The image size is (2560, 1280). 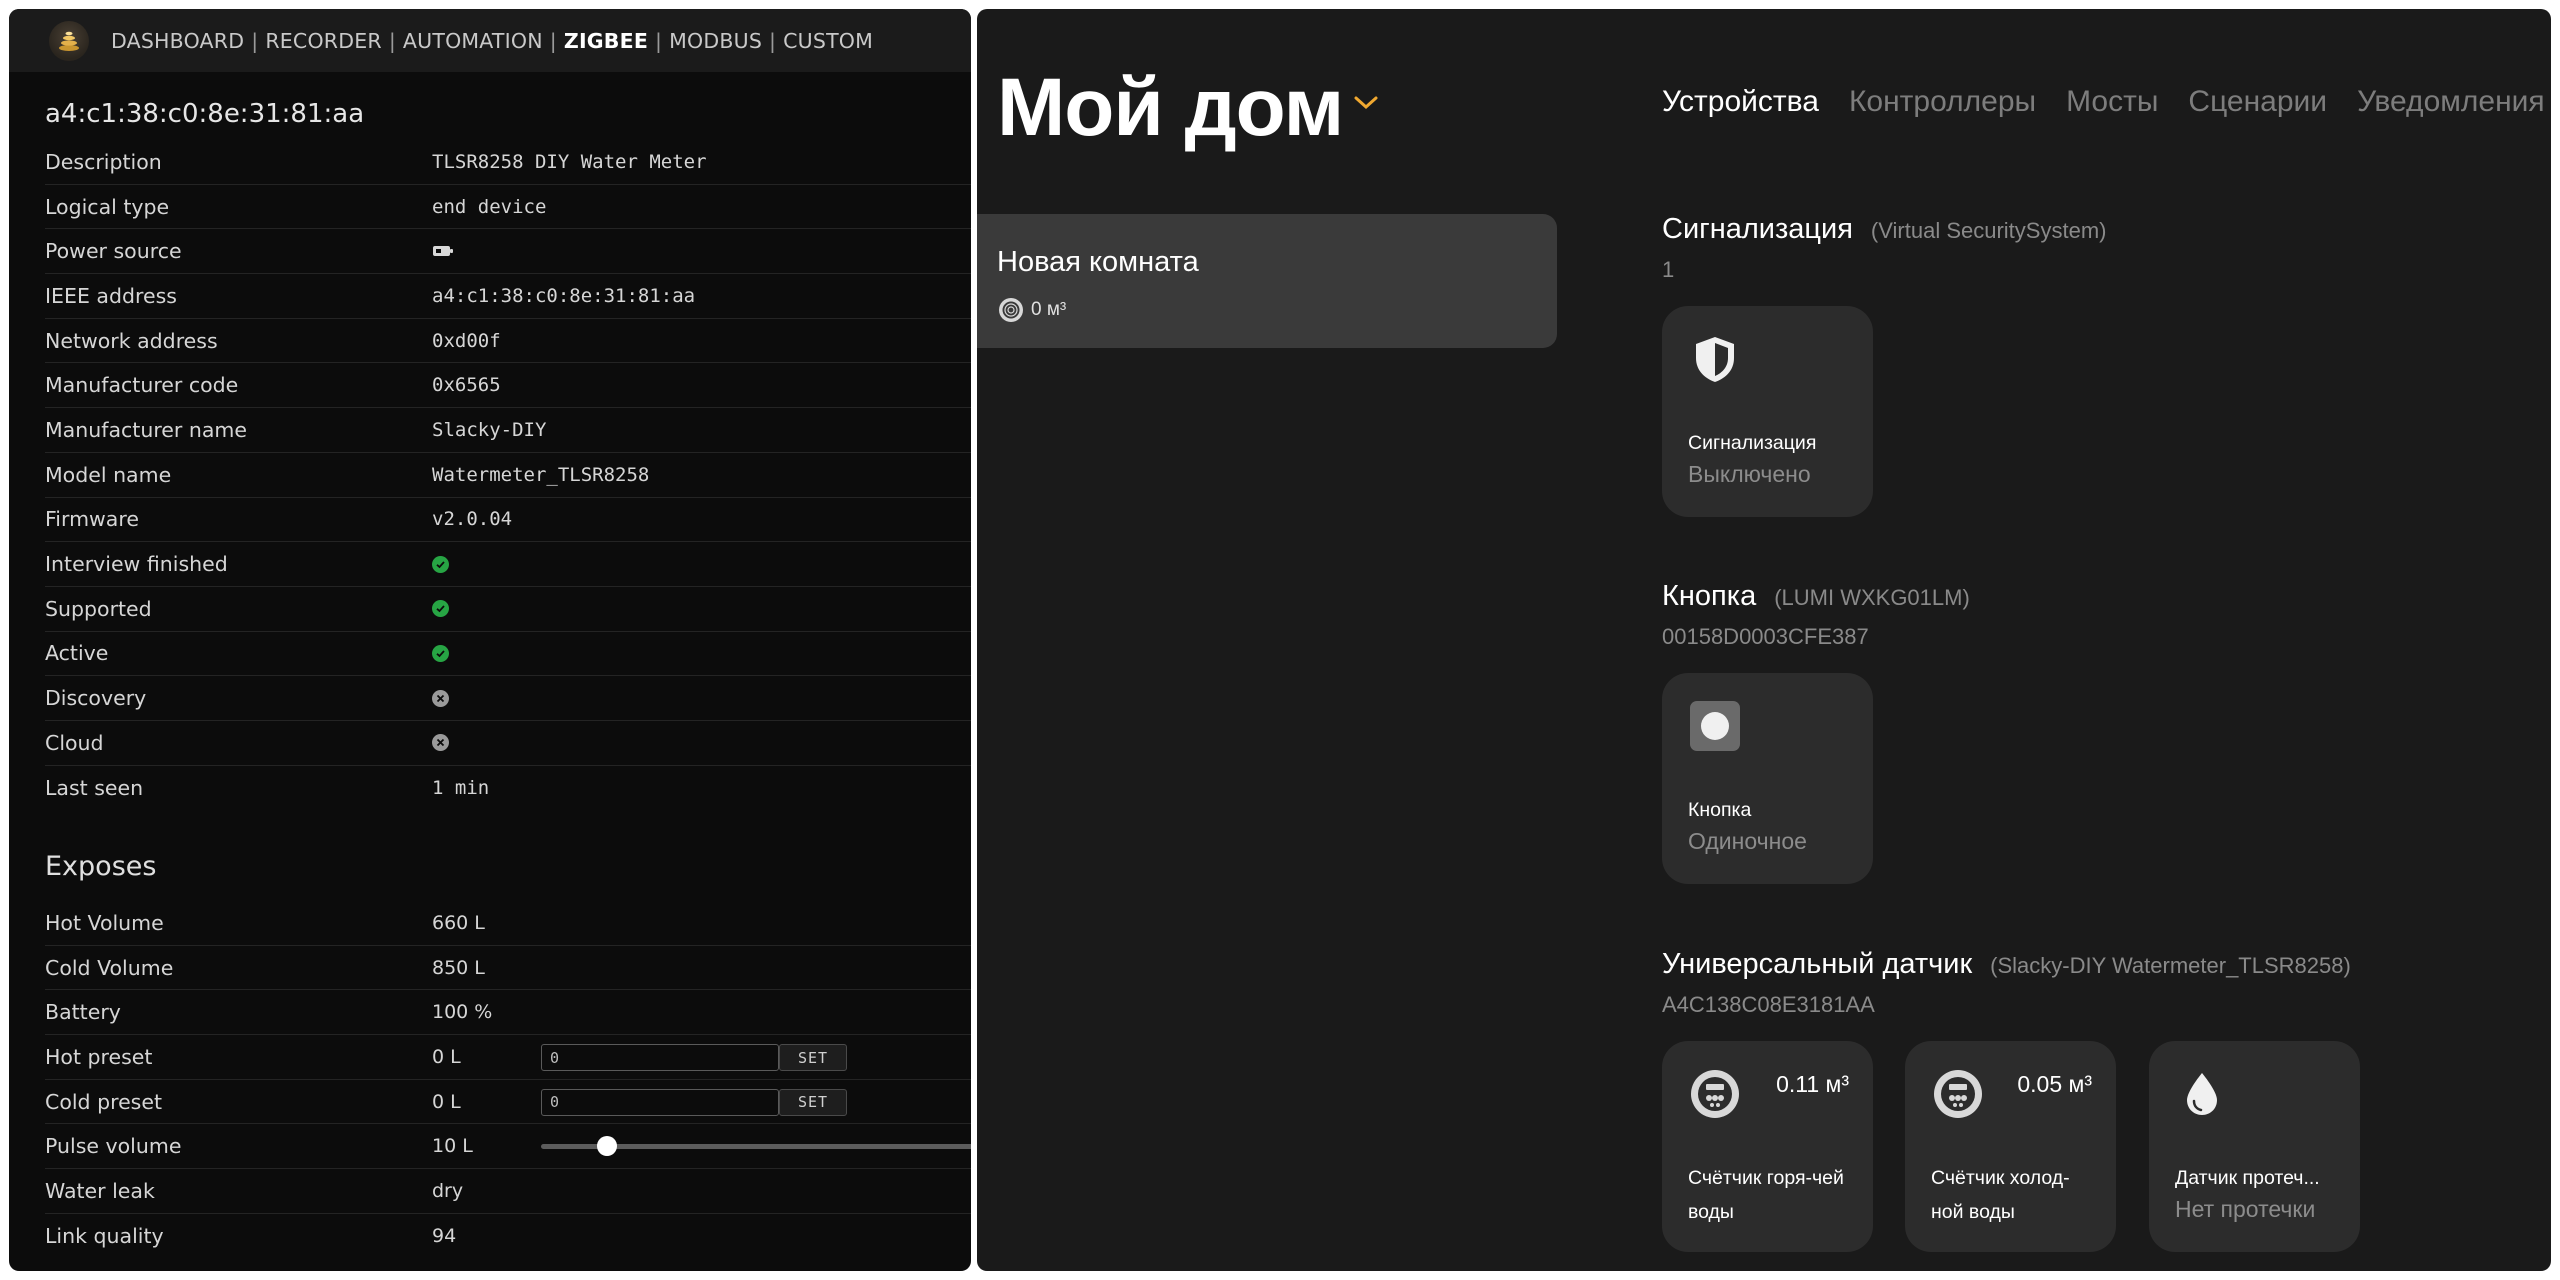 What do you see at coordinates (101, 866) in the screenshot?
I see `exposes-heading: Exposes` at bounding box center [101, 866].